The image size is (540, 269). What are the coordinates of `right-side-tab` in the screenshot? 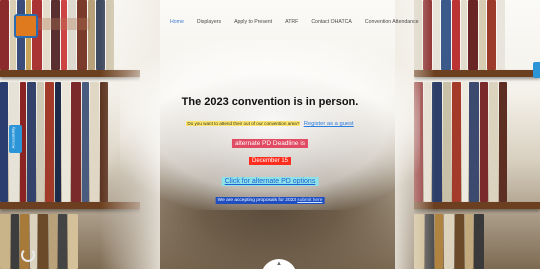 It's located at (536, 70).